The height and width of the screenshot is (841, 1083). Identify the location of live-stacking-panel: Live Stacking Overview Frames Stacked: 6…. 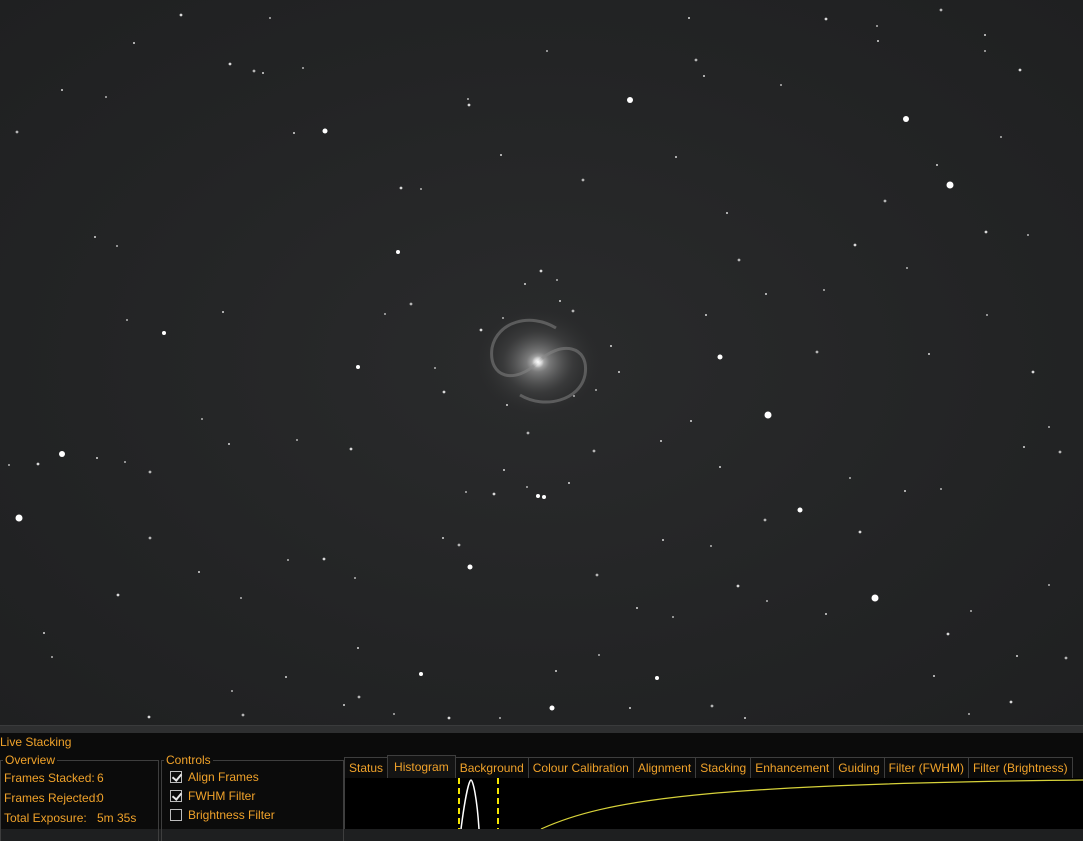
(541, 787).